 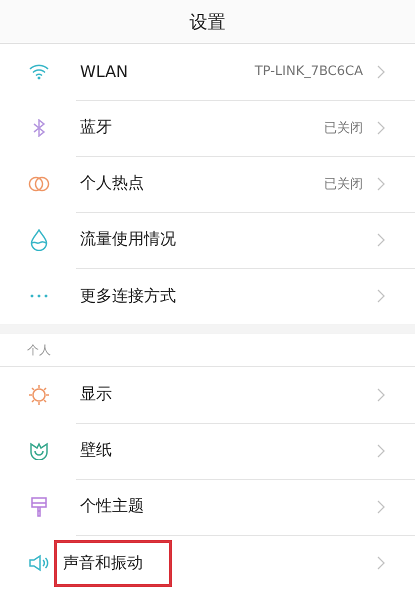 I want to click on settings-row: 声音和振动, so click(x=207, y=563).